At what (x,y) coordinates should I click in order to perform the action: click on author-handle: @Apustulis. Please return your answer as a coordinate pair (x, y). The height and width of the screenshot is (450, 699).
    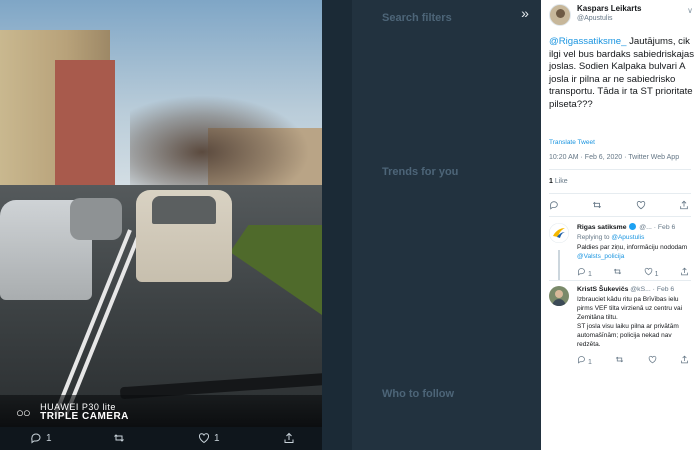
    Looking at the image, I should click on (609, 18).